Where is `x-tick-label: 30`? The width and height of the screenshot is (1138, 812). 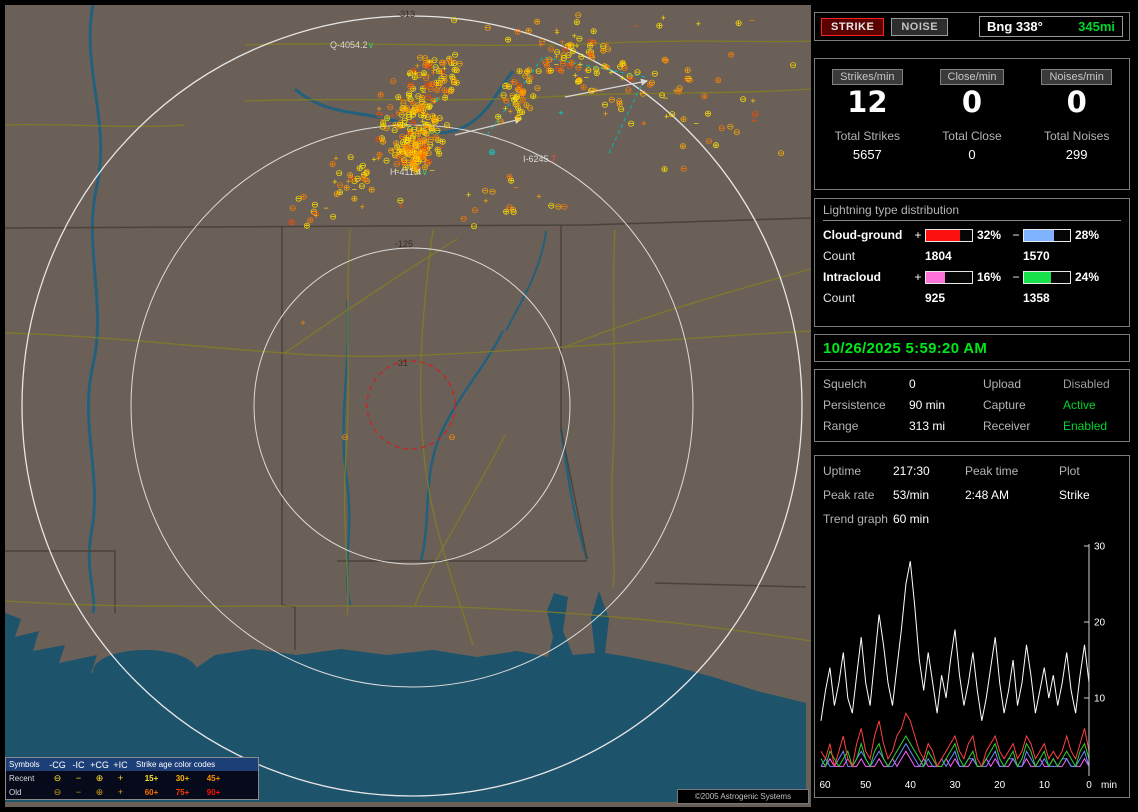 x-tick-label: 30 is located at coordinates (955, 785).